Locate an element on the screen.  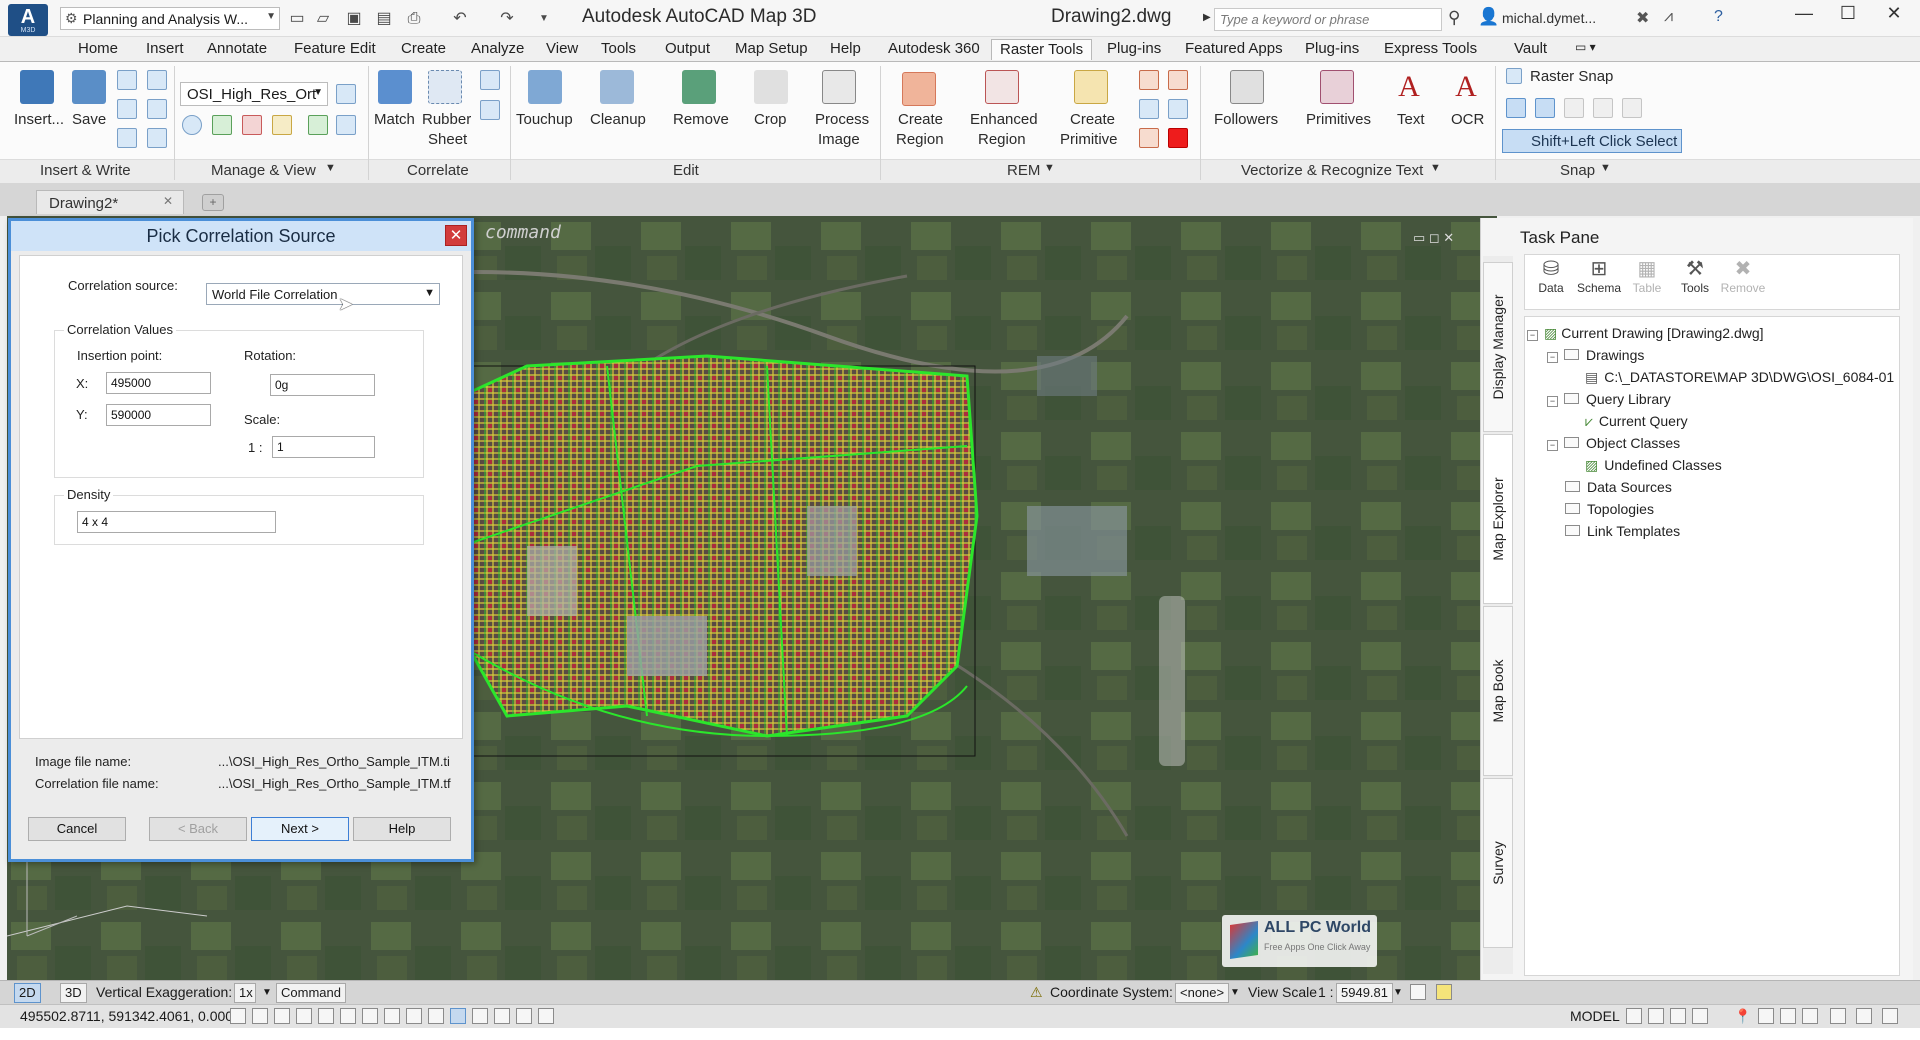
redo-icon: ↷ is located at coordinates (507, 19).